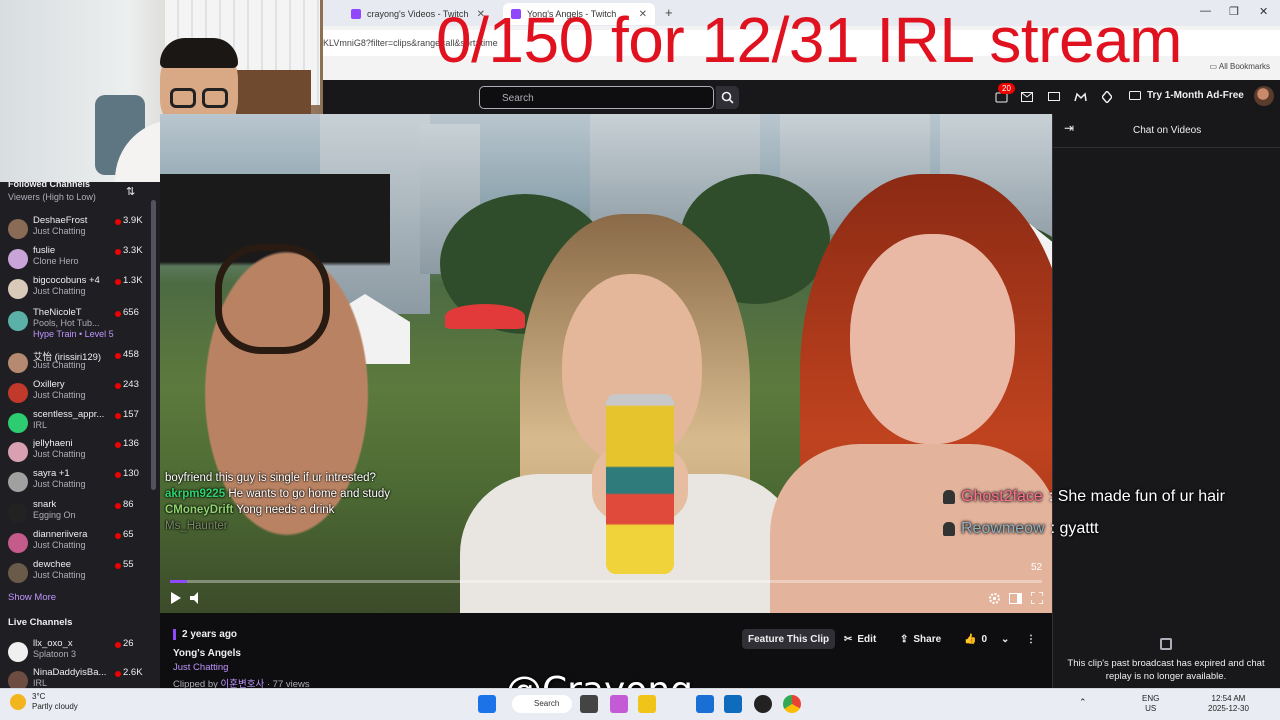  I want to click on search-button, so click(727, 97).